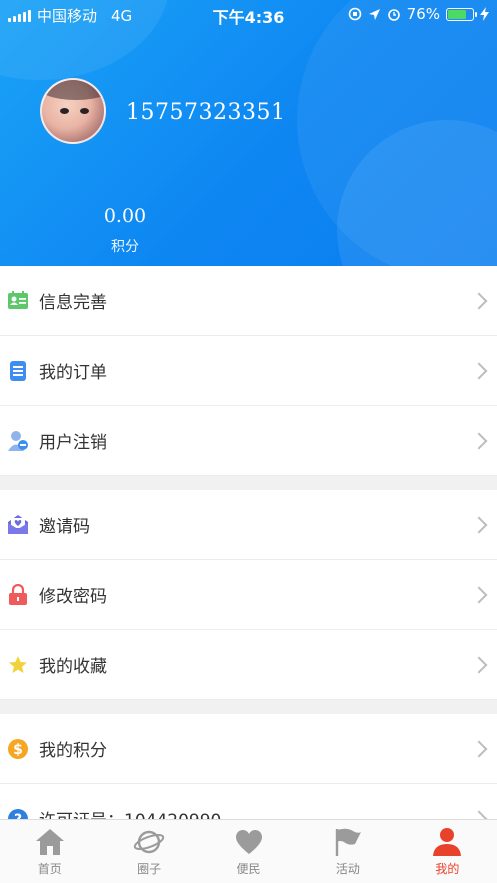 The image size is (497, 883). Describe the element at coordinates (249, 842) in the screenshot. I see `heart-icon` at that location.